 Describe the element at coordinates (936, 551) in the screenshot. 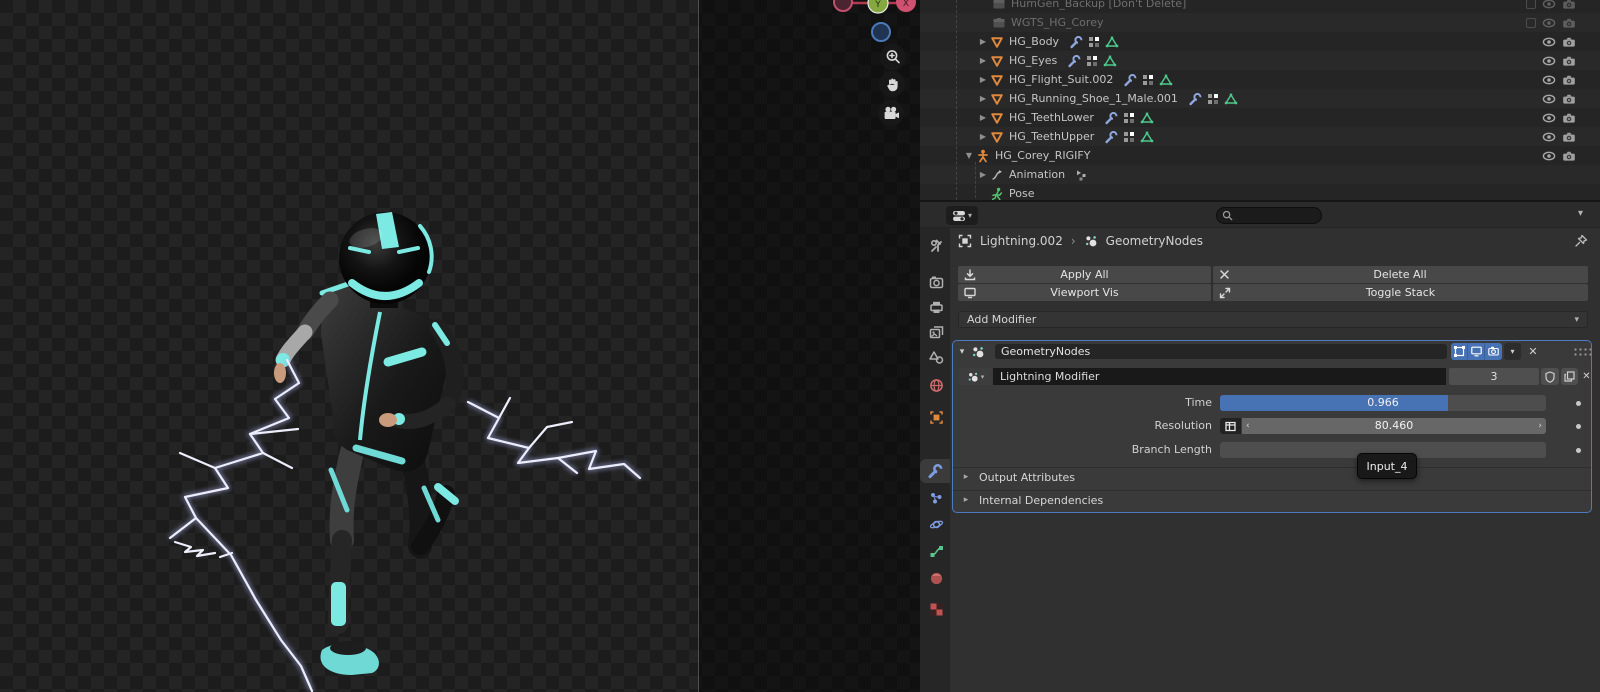

I see `tab-constraints` at that location.